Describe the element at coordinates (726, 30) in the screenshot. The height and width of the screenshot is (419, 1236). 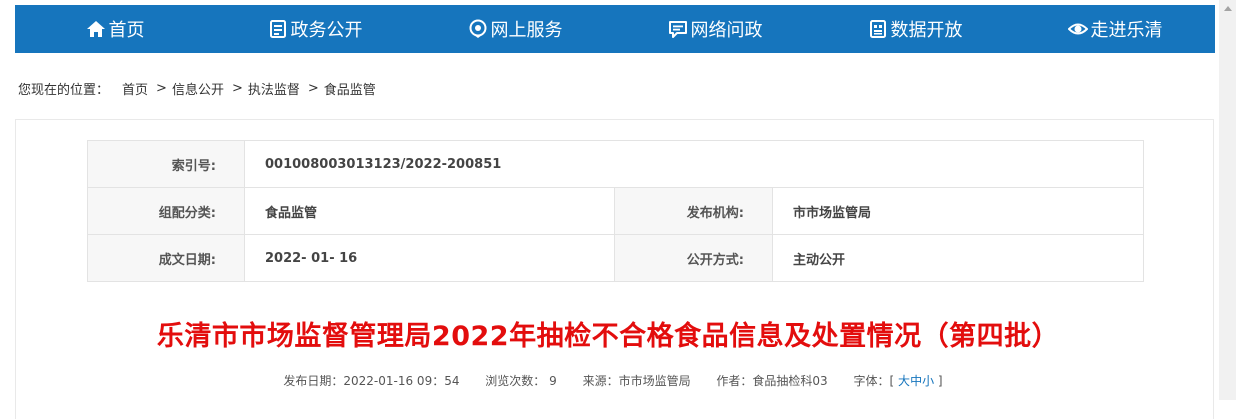
I see `nav-item-label: 网络问政` at that location.